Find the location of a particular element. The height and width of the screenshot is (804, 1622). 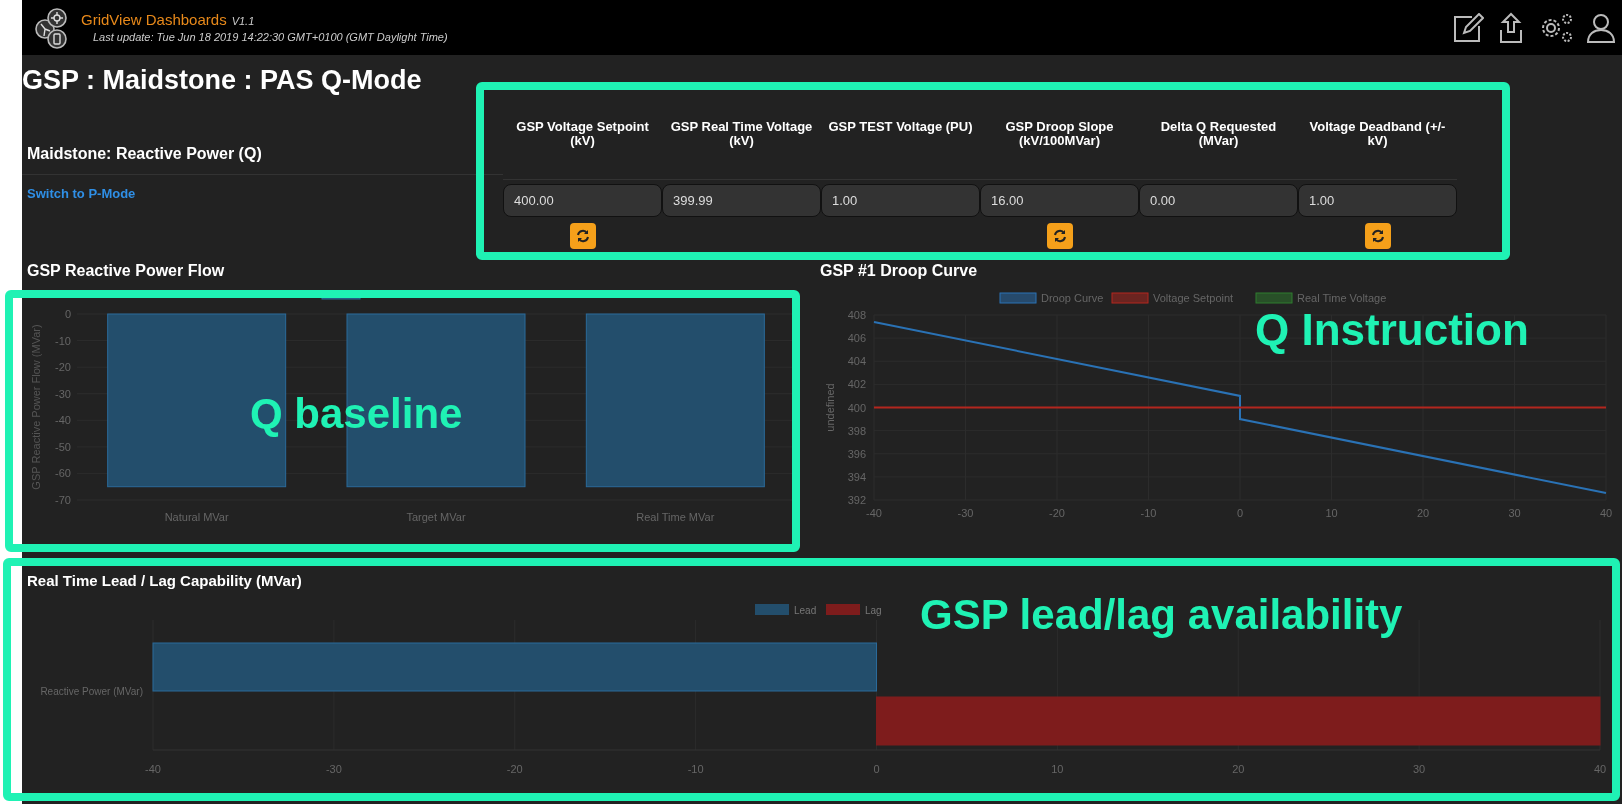

category-label: Reactive Power (MVar) is located at coordinates (91, 691).